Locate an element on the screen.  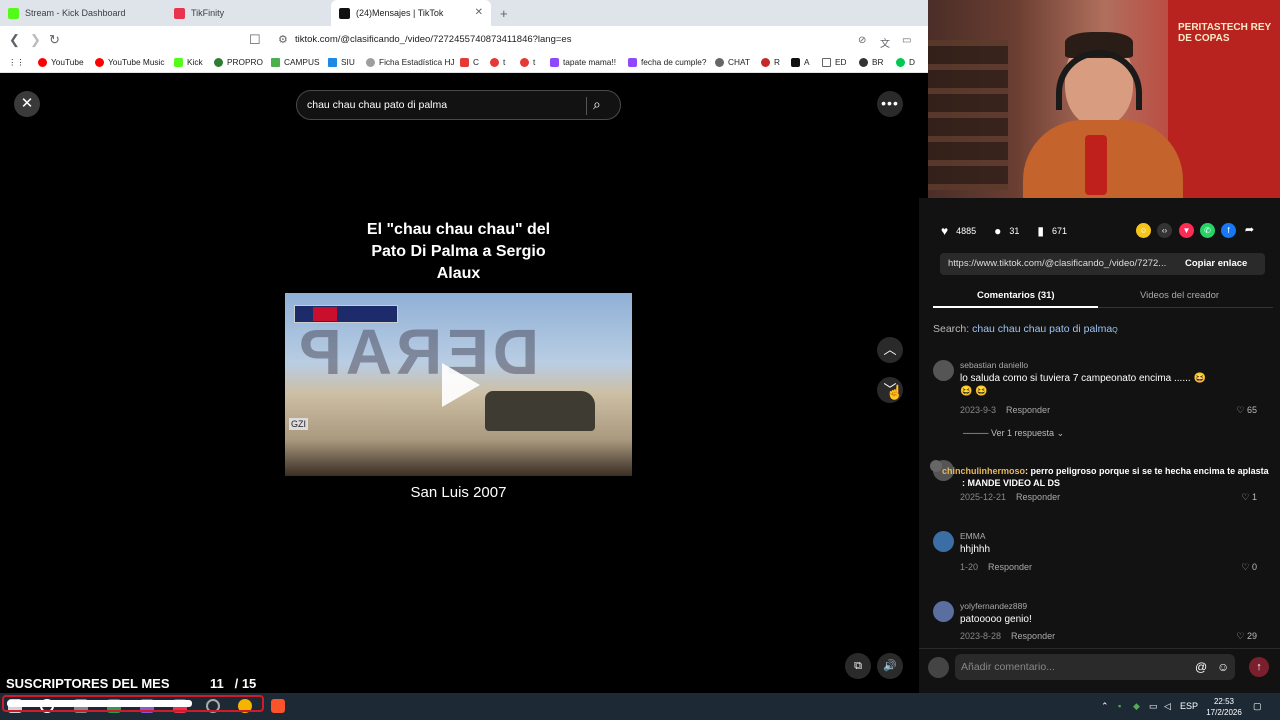
save-count: 671 is located at coordinates (1060, 231).